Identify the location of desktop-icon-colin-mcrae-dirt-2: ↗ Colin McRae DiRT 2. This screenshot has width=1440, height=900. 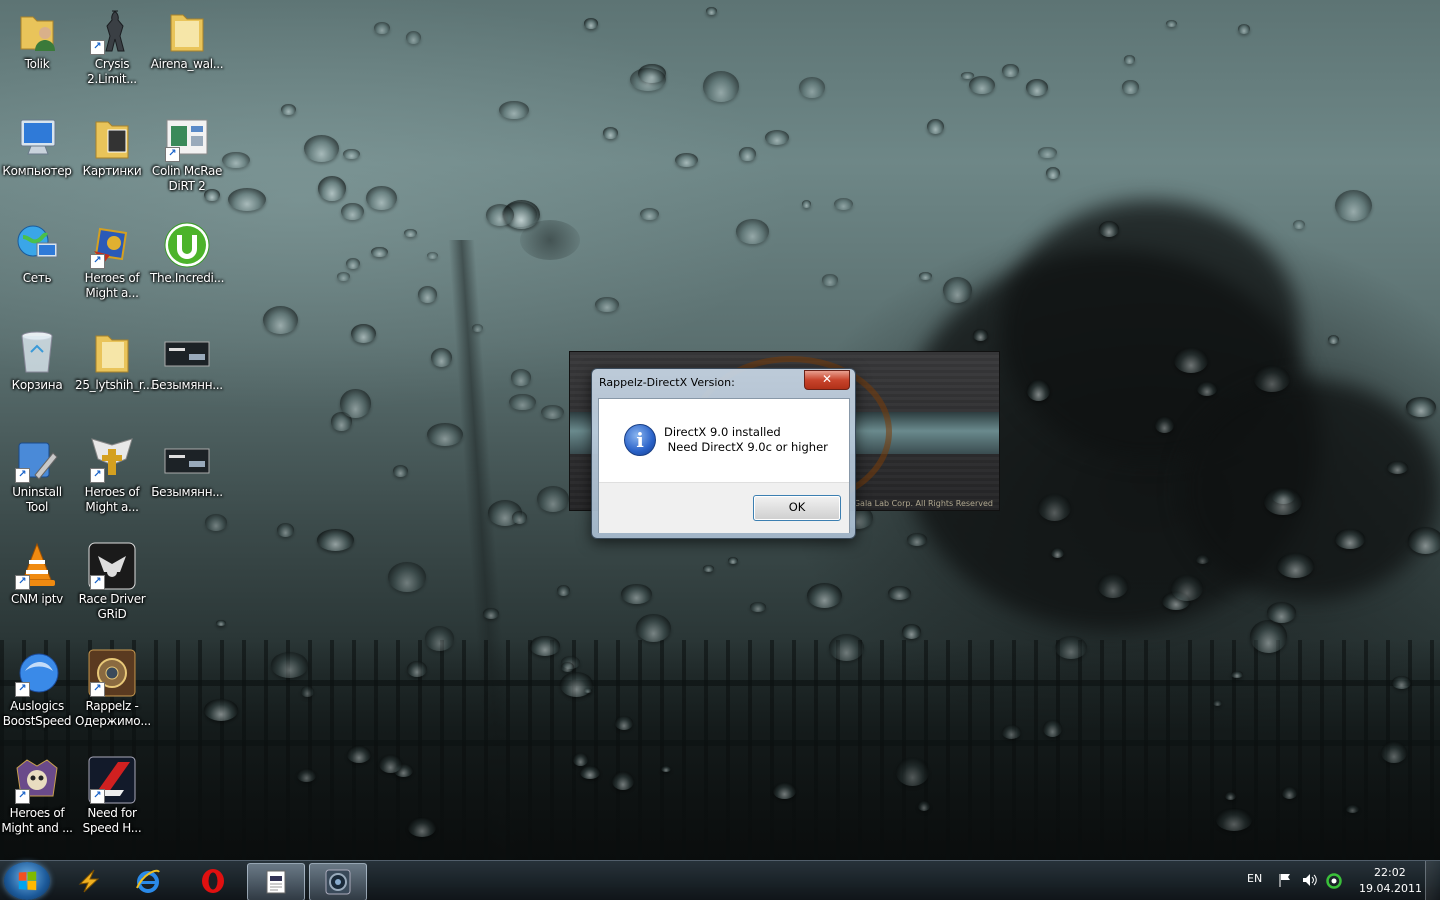
(187, 154).